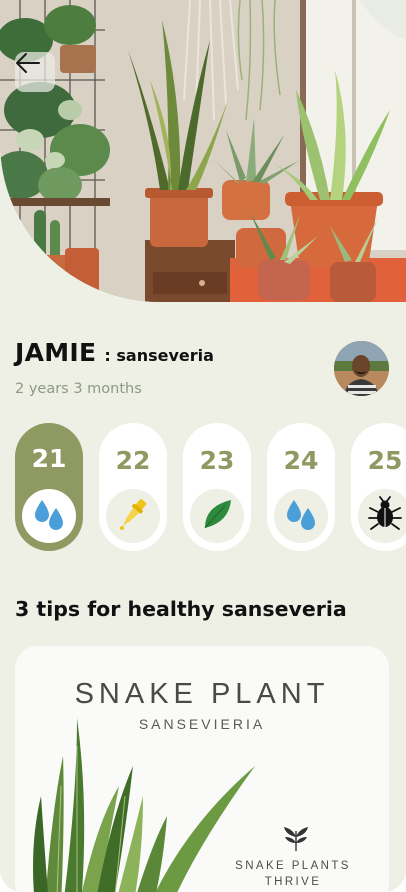 This screenshot has width=406, height=892. I want to click on care-schedule-days: 21 22 23 24 25, so click(210, 488).